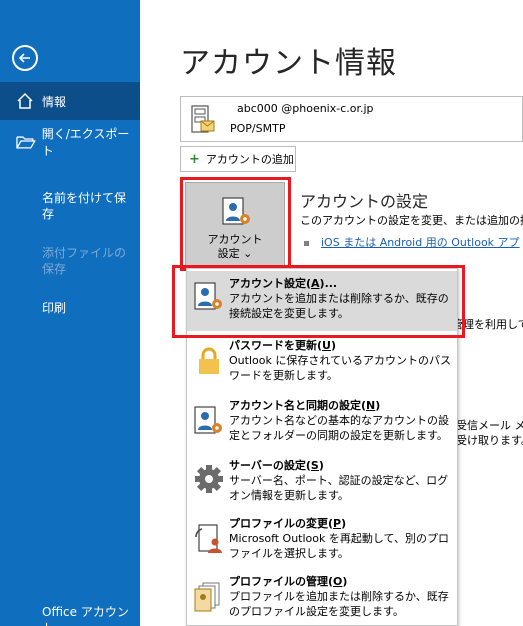 Image resolution: width=523 pixels, height=626 pixels. Describe the element at coordinates (411, 220) in the screenshot. I see `section-description: このアカウントの設定を変更、または追加の接続` at that location.